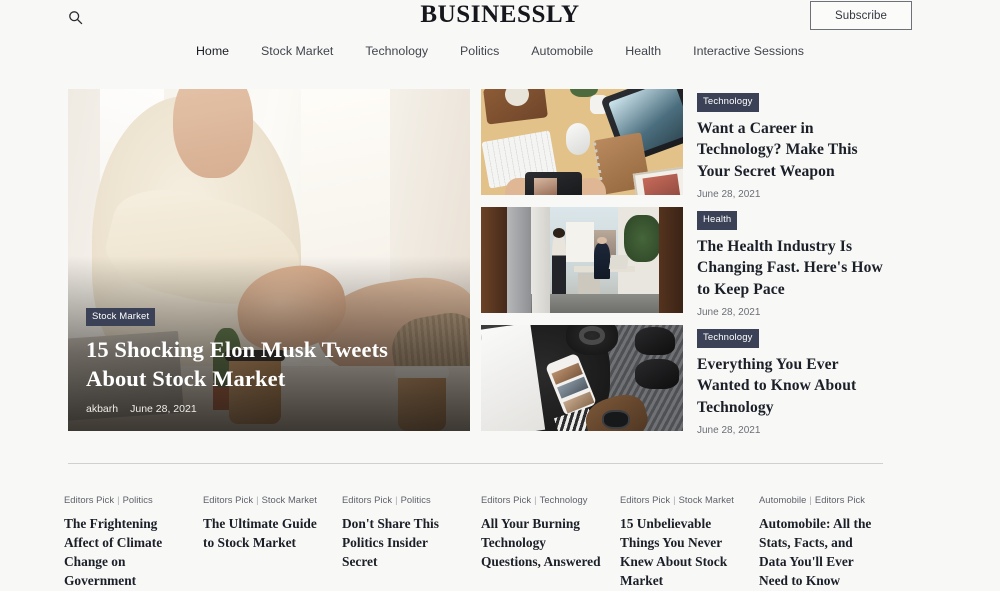  Describe the element at coordinates (562, 51) in the screenshot. I see `nav-item-automobile: Automobile` at that location.